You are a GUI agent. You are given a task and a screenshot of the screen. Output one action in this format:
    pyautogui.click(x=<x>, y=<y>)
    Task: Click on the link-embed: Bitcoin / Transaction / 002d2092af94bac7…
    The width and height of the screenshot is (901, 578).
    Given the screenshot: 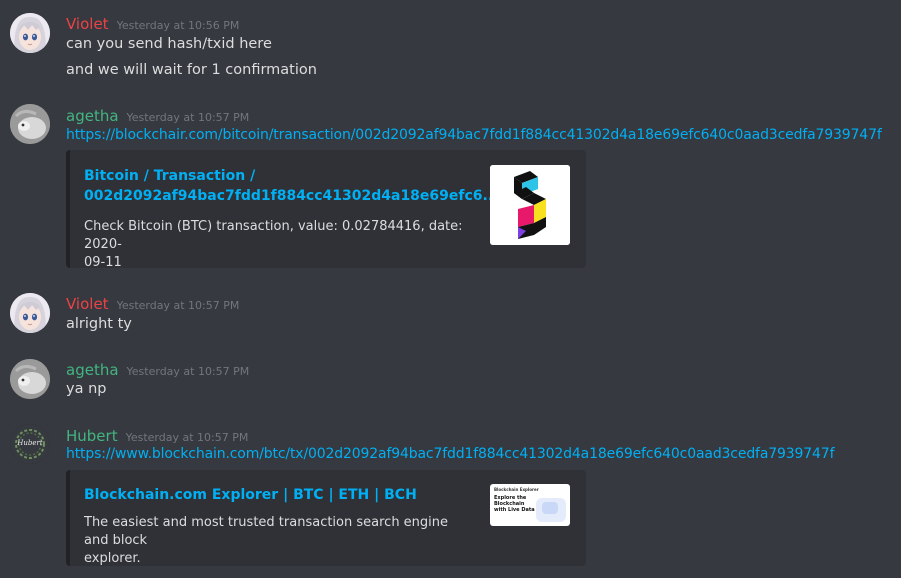 What is the action you would take?
    pyautogui.click(x=326, y=210)
    